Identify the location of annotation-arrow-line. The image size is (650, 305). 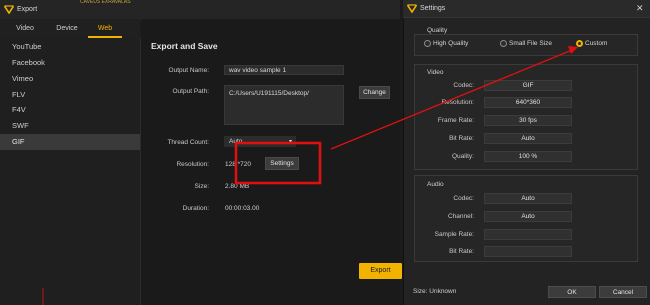
(451, 99).